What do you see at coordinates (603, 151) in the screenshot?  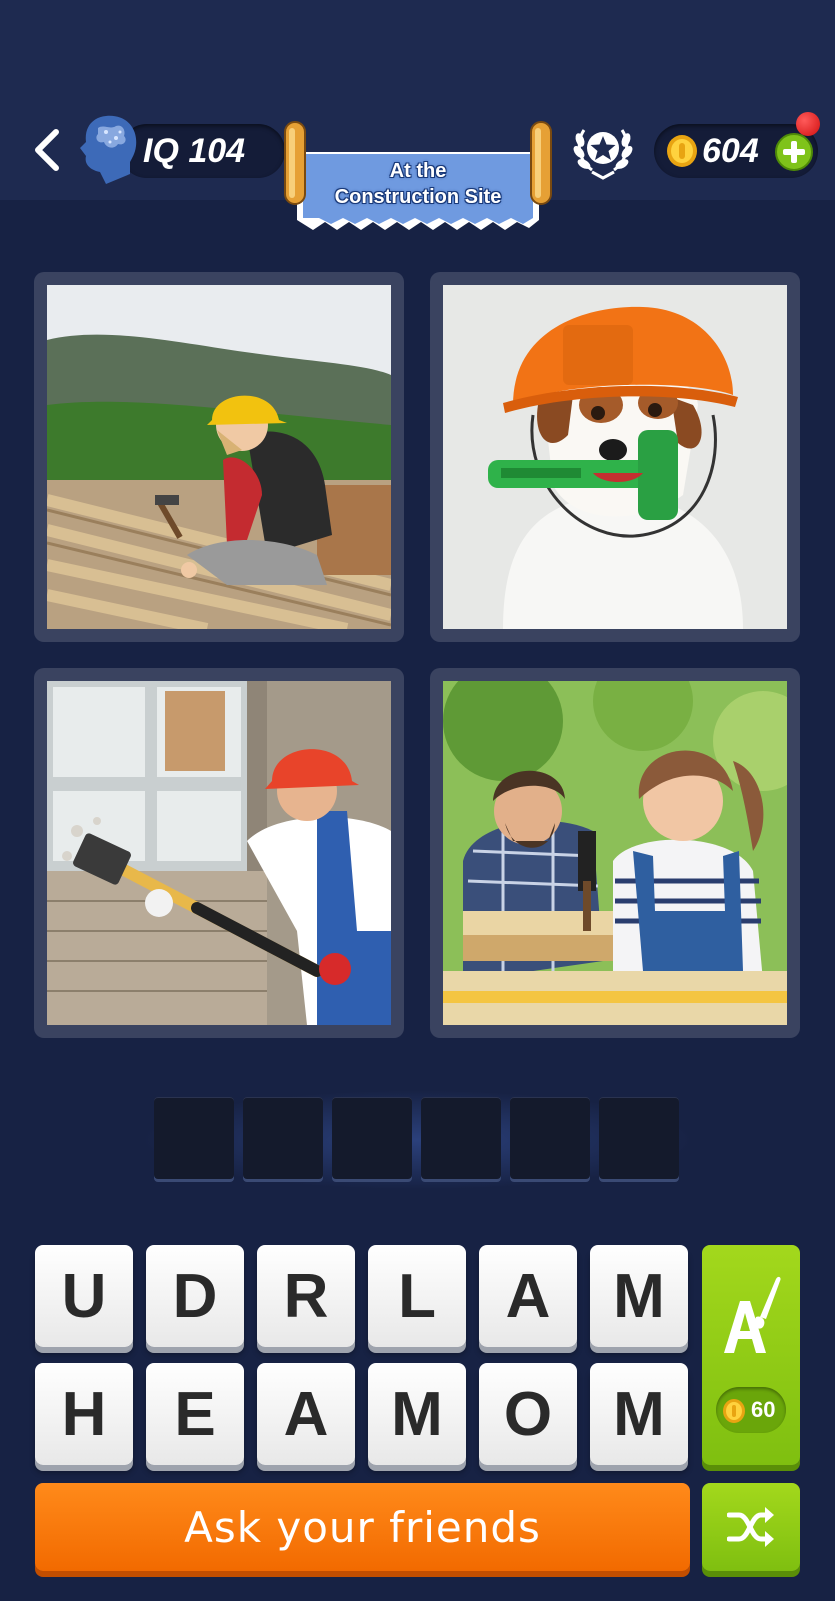 I see `achievements-laurel-icon` at bounding box center [603, 151].